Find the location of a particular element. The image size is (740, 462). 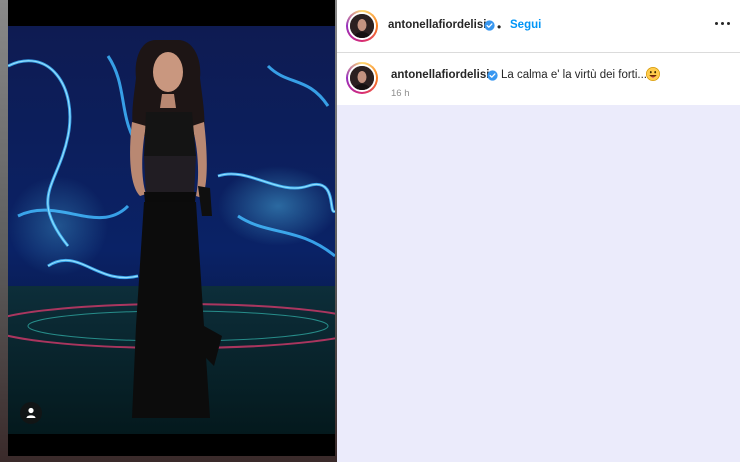

media-bottom-bar is located at coordinates (171, 445).